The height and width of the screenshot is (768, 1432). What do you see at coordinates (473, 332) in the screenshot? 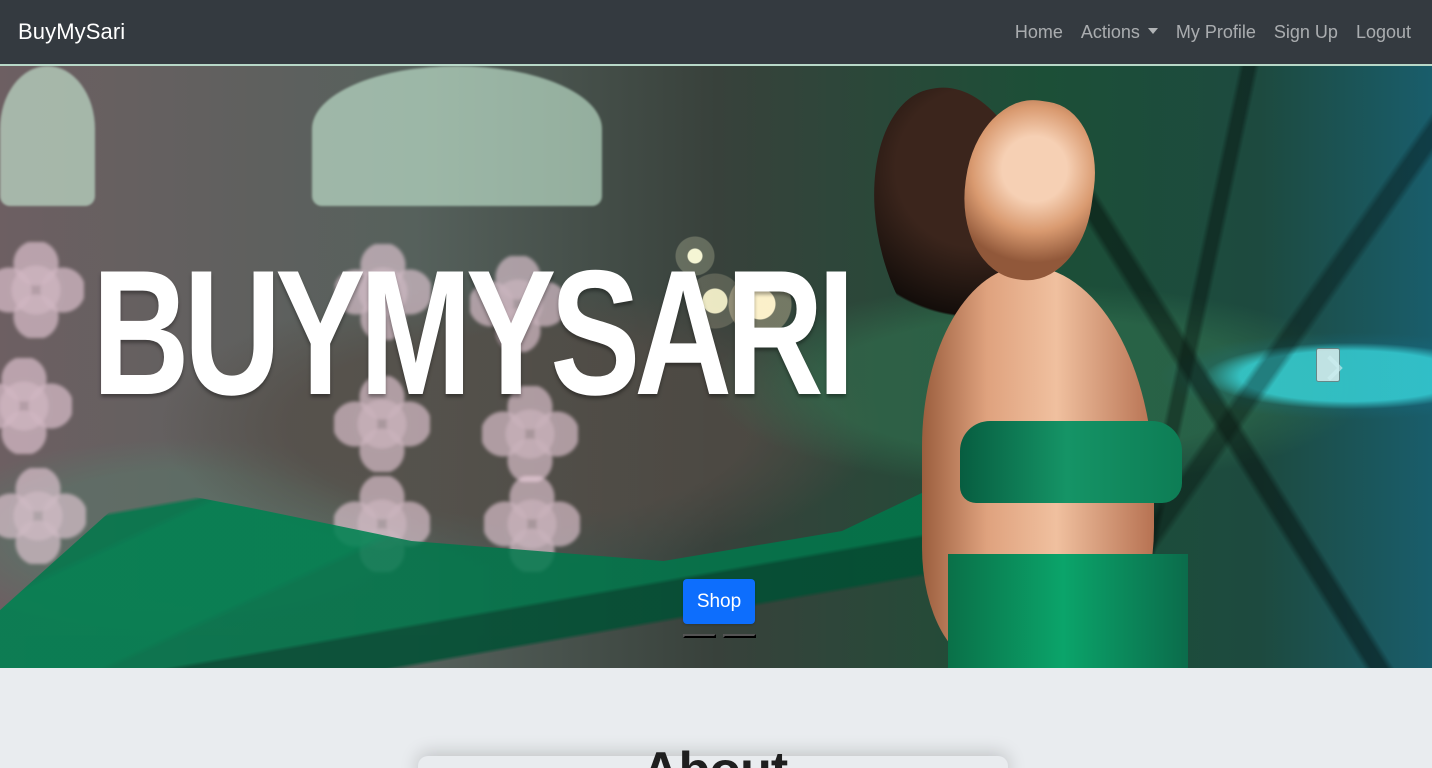
I see `hero-banner-text: BUYMYSARI` at bounding box center [473, 332].